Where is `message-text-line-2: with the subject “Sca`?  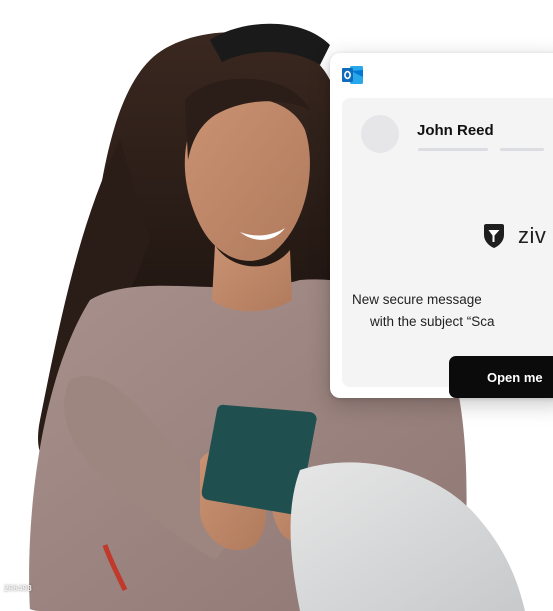 message-text-line-2: with the subject “Sca is located at coordinates (432, 321).